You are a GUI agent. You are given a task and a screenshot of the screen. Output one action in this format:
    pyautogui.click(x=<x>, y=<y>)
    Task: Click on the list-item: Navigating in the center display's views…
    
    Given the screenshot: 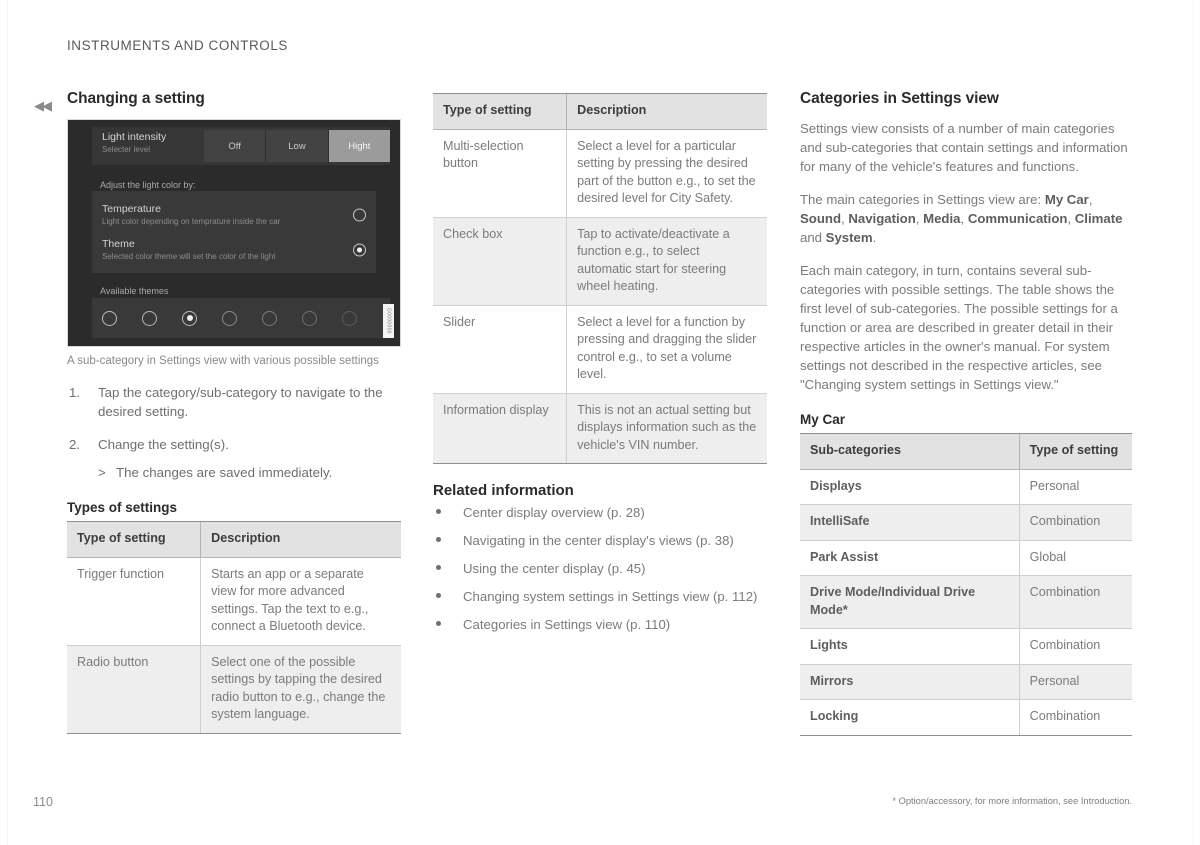 What is the action you would take?
    pyautogui.click(x=600, y=540)
    